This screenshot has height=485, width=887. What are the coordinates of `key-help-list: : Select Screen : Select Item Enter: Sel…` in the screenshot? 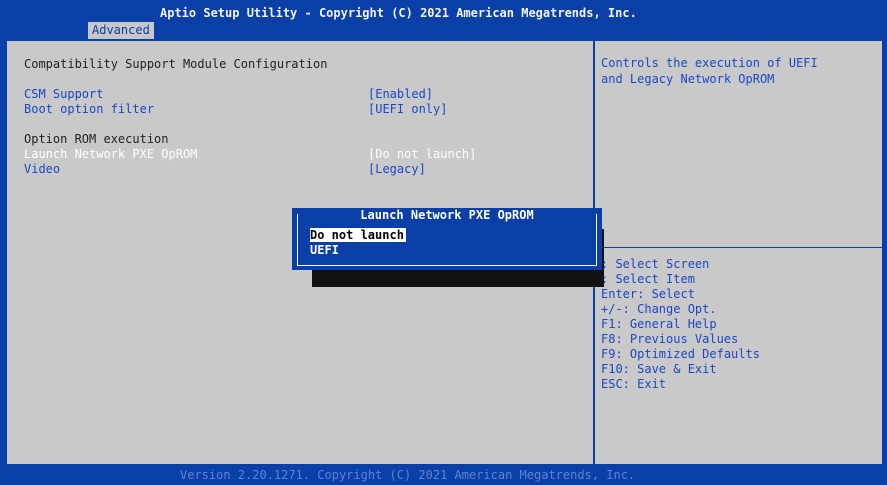 It's located at (680, 324).